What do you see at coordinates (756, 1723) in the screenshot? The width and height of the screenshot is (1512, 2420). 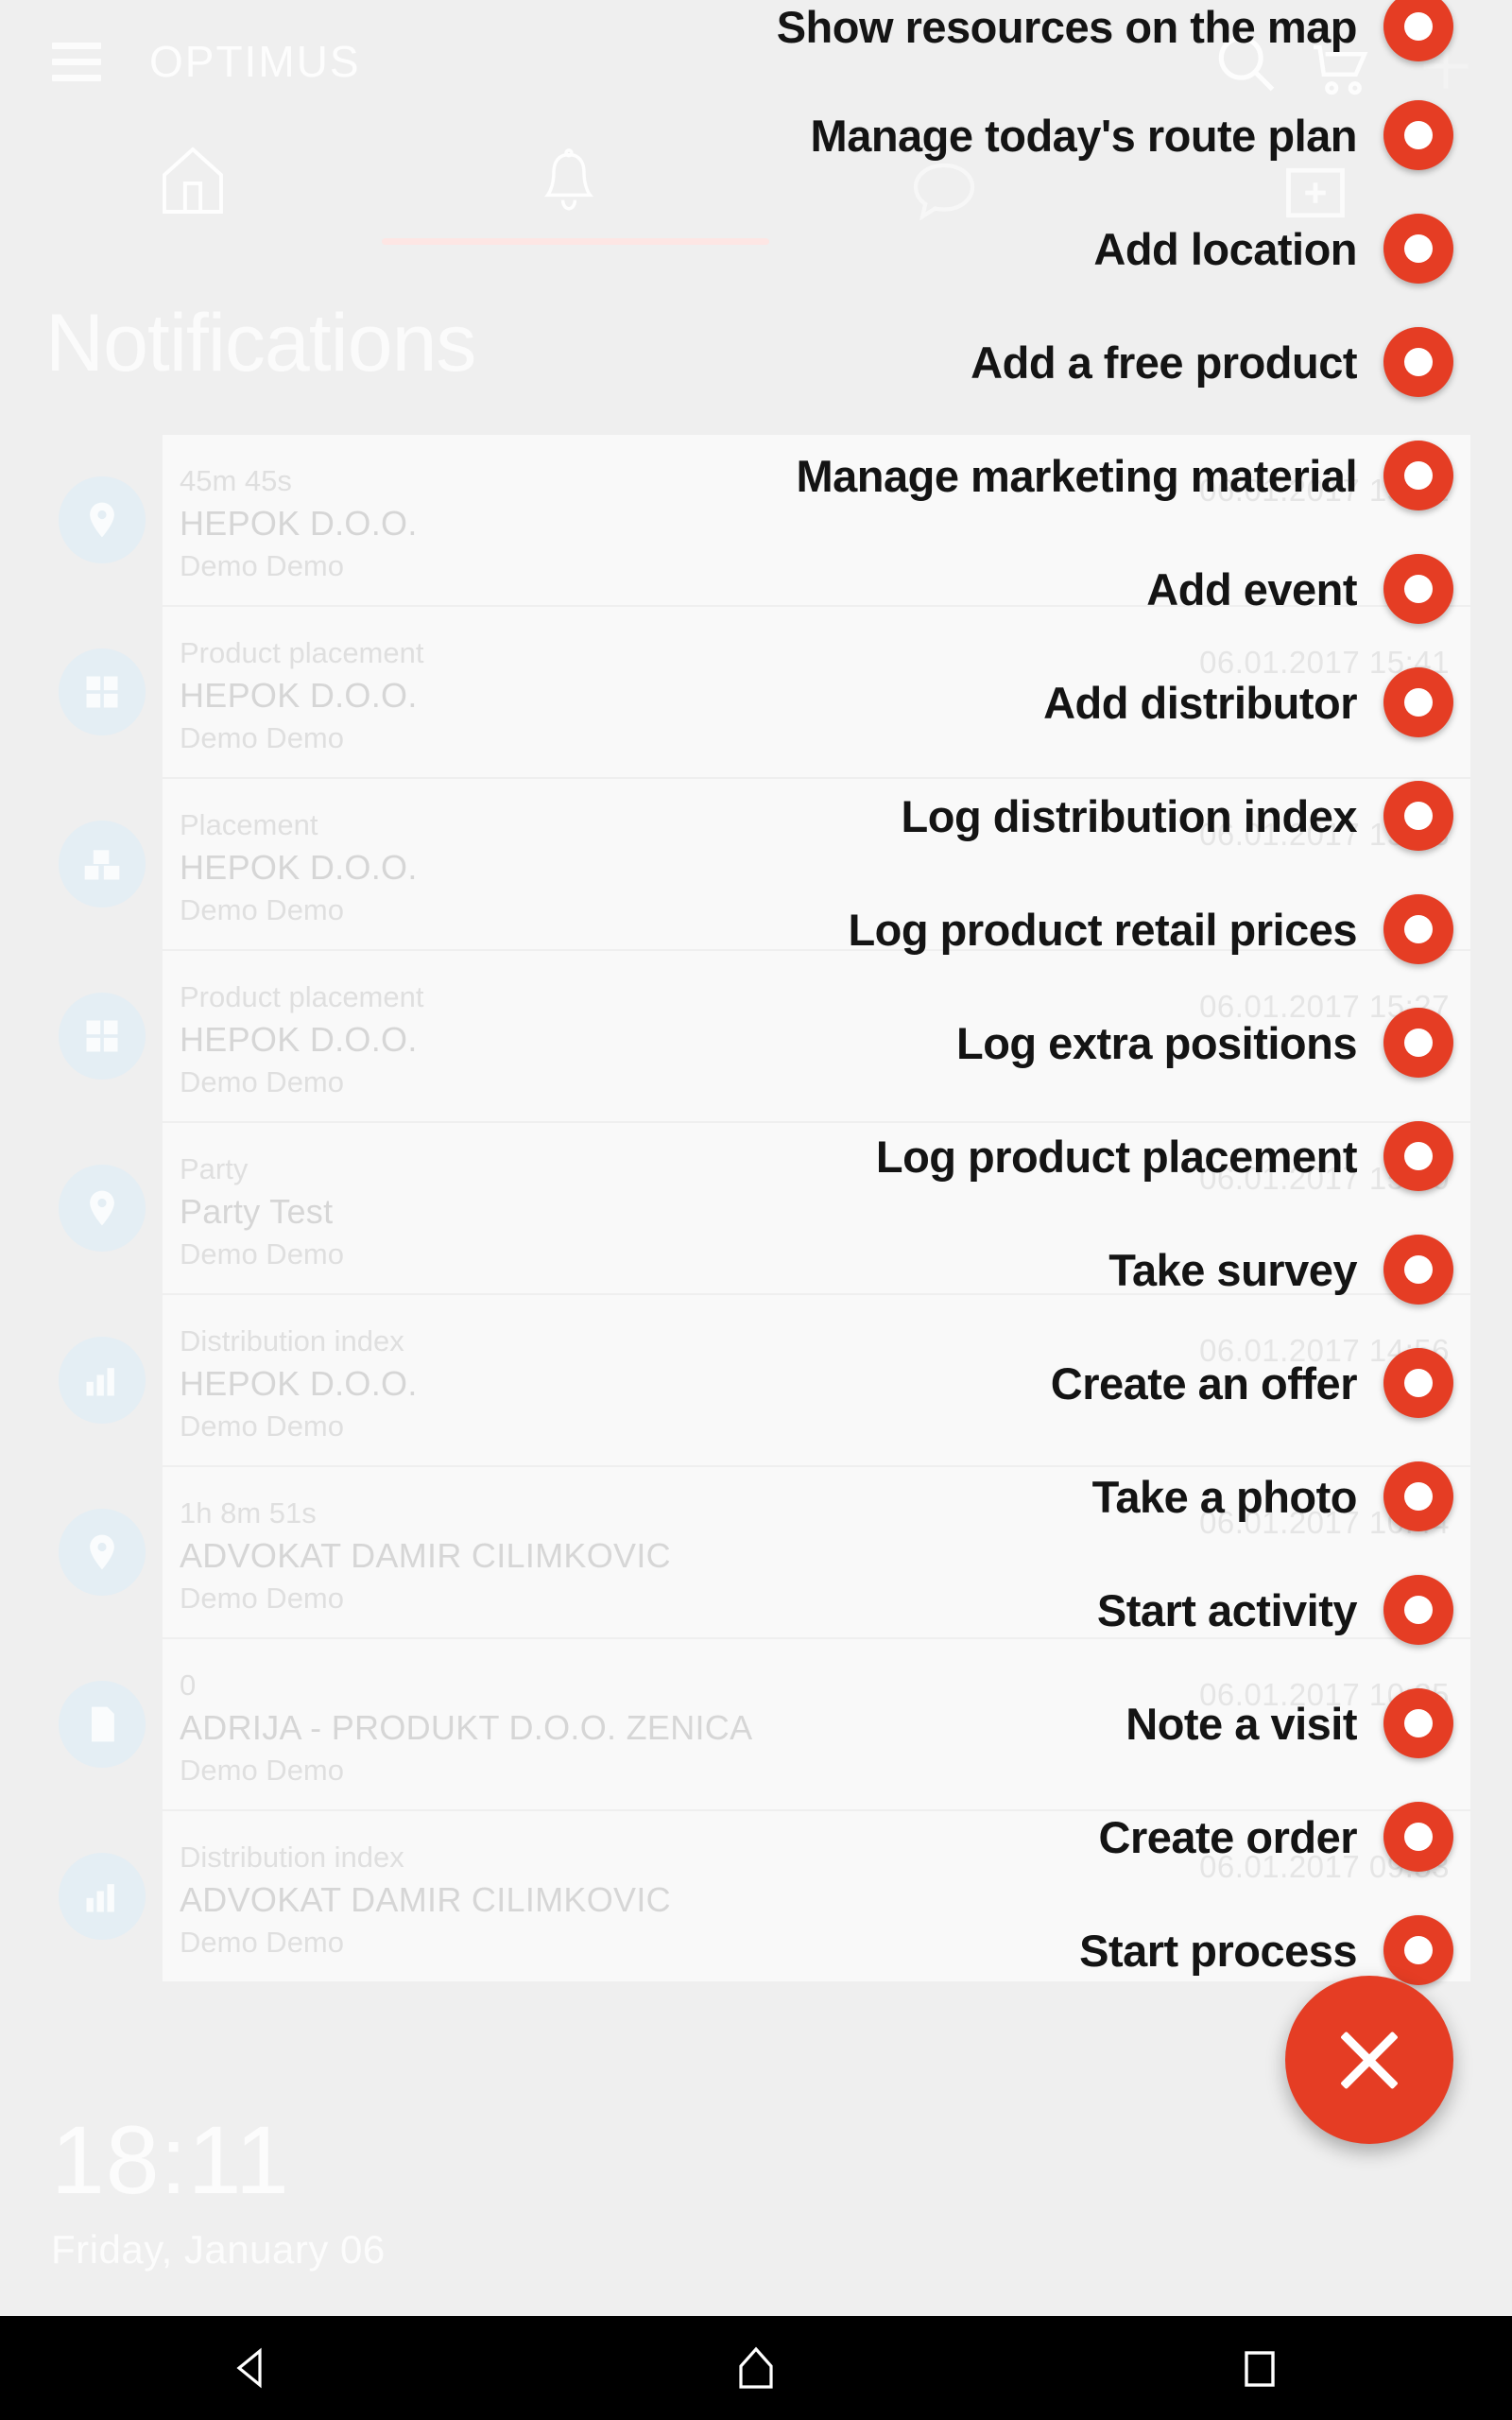 I see `menu-item-note-a-visit: Note a visit` at bounding box center [756, 1723].